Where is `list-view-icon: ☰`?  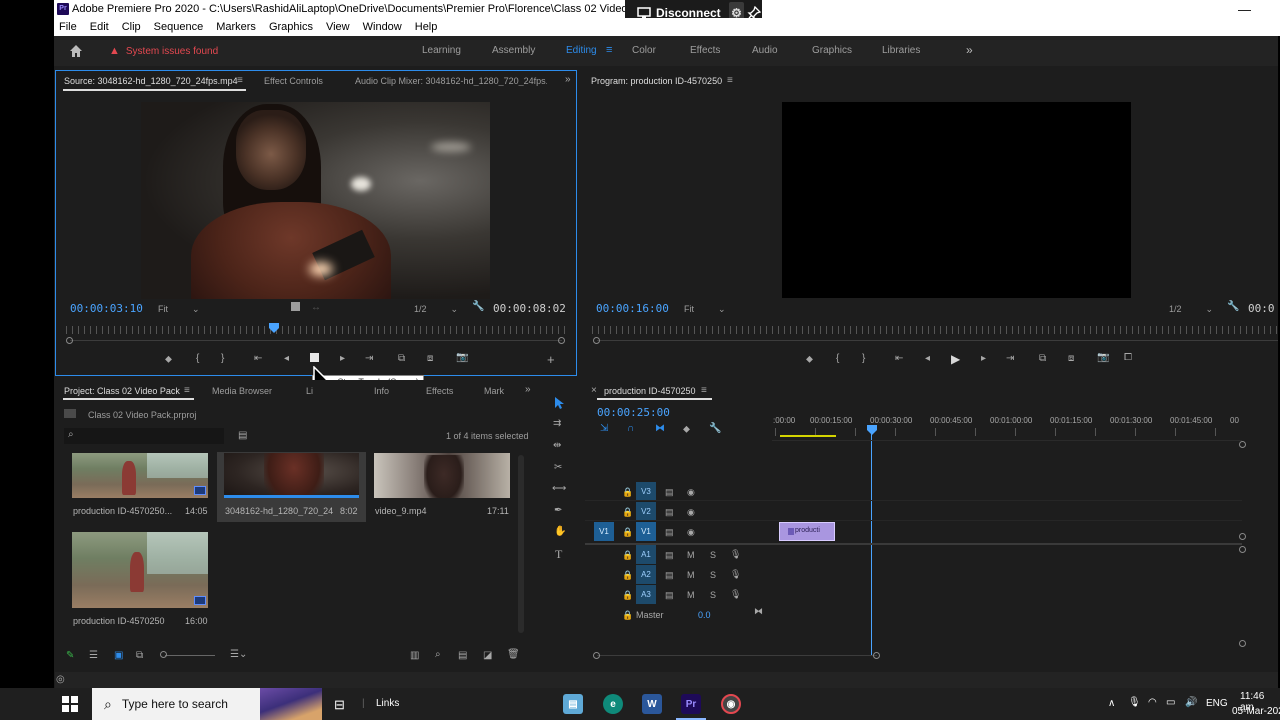 list-view-icon: ☰ is located at coordinates (93, 655).